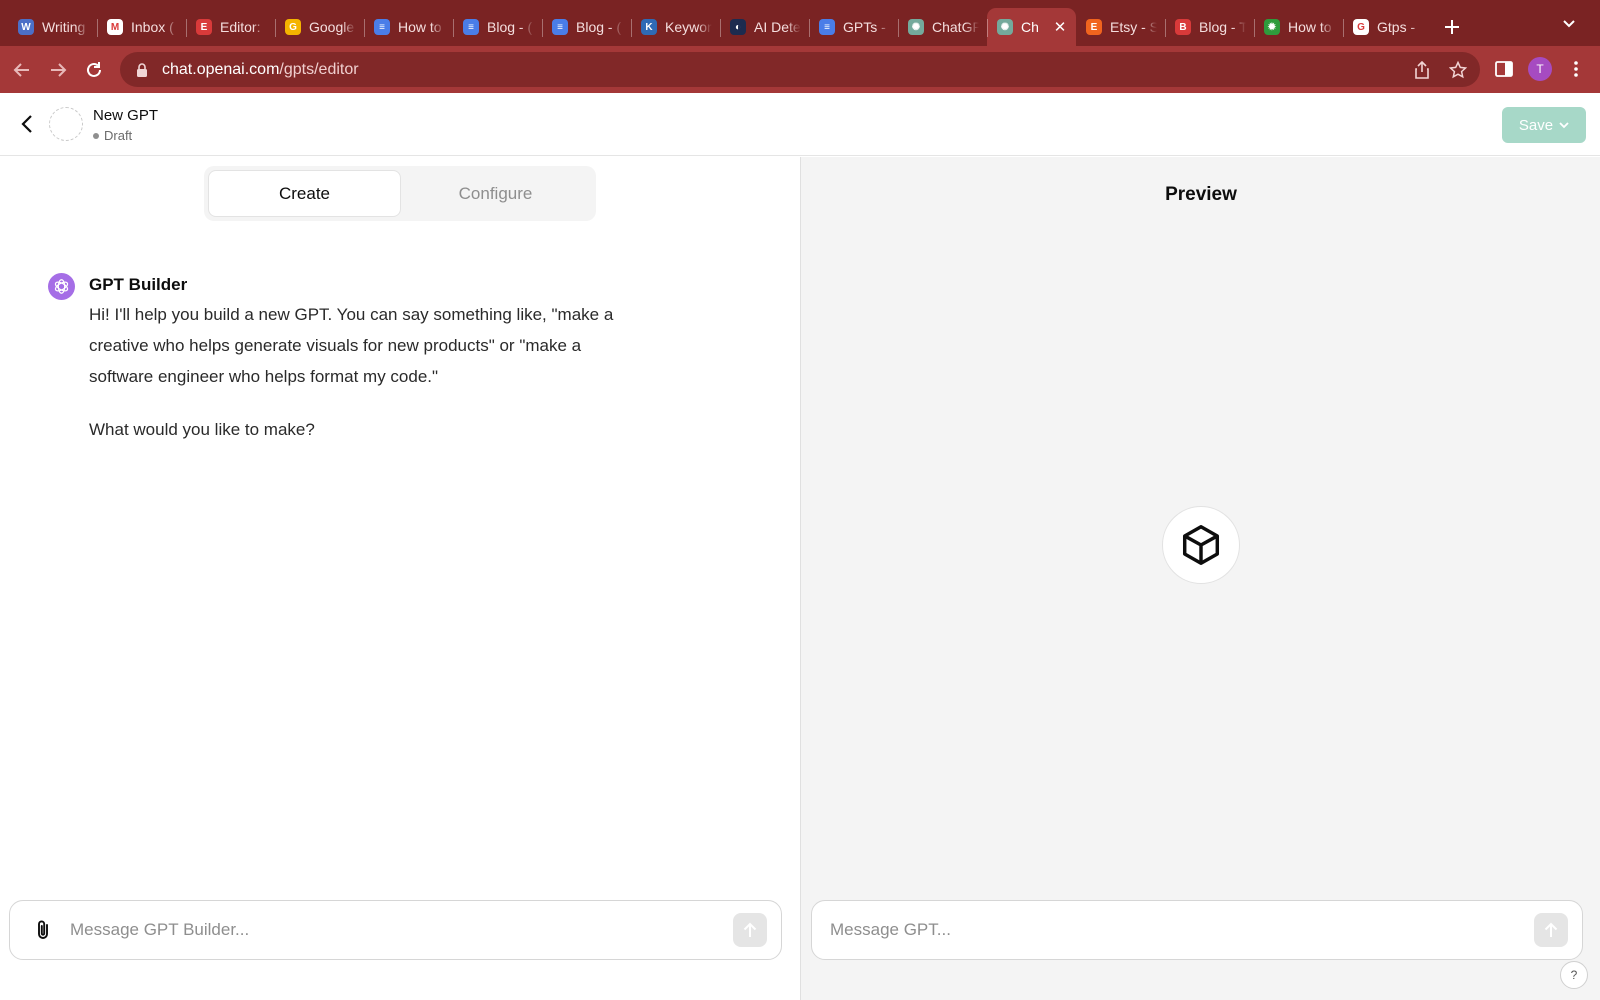  What do you see at coordinates (66, 124) in the screenshot?
I see `gpt-avatar-placeholder` at bounding box center [66, 124].